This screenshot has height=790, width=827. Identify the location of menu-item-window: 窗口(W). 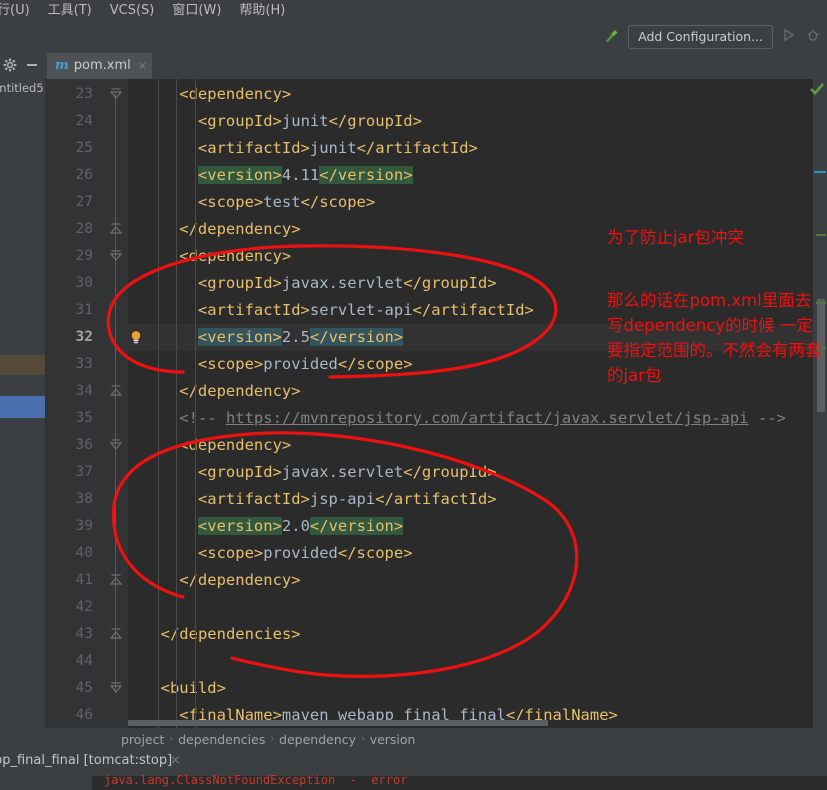
(196, 11).